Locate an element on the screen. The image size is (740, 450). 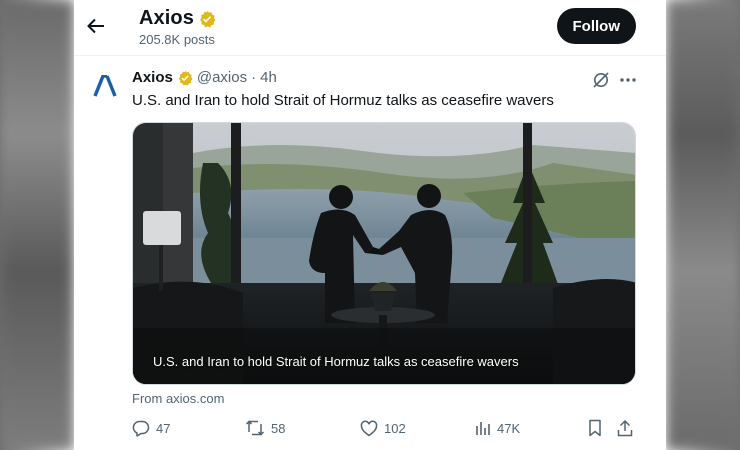
like-icon is located at coordinates (369, 428).